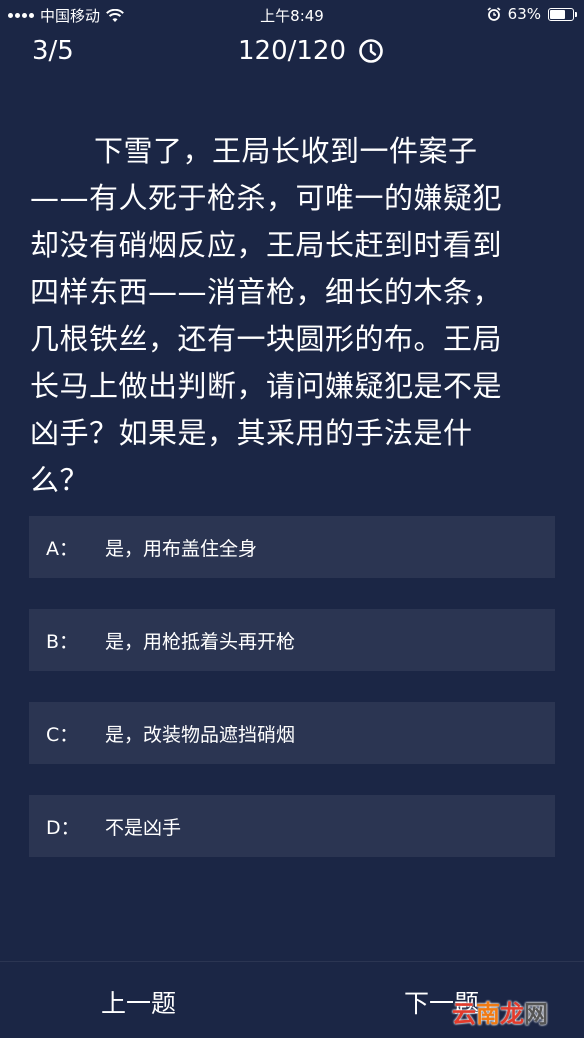 This screenshot has height=1038, width=584. What do you see at coordinates (292, 826) in the screenshot?
I see `option-d: D： 不是凶手` at bounding box center [292, 826].